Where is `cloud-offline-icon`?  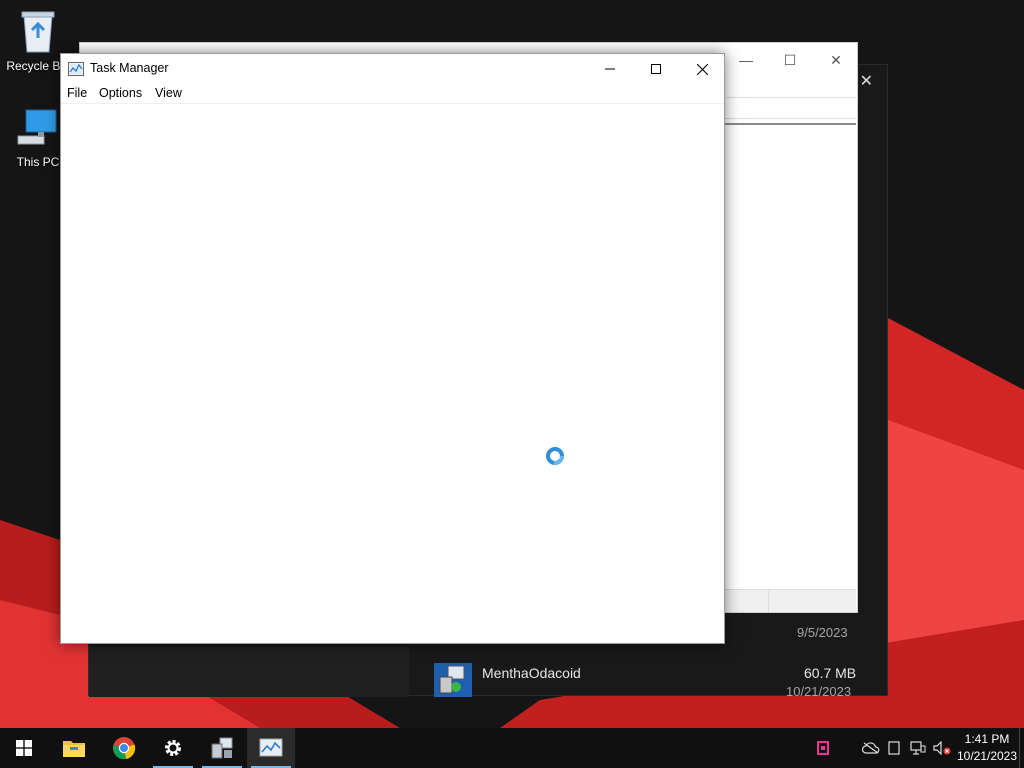
cloud-offline-icon is located at coordinates (871, 748).